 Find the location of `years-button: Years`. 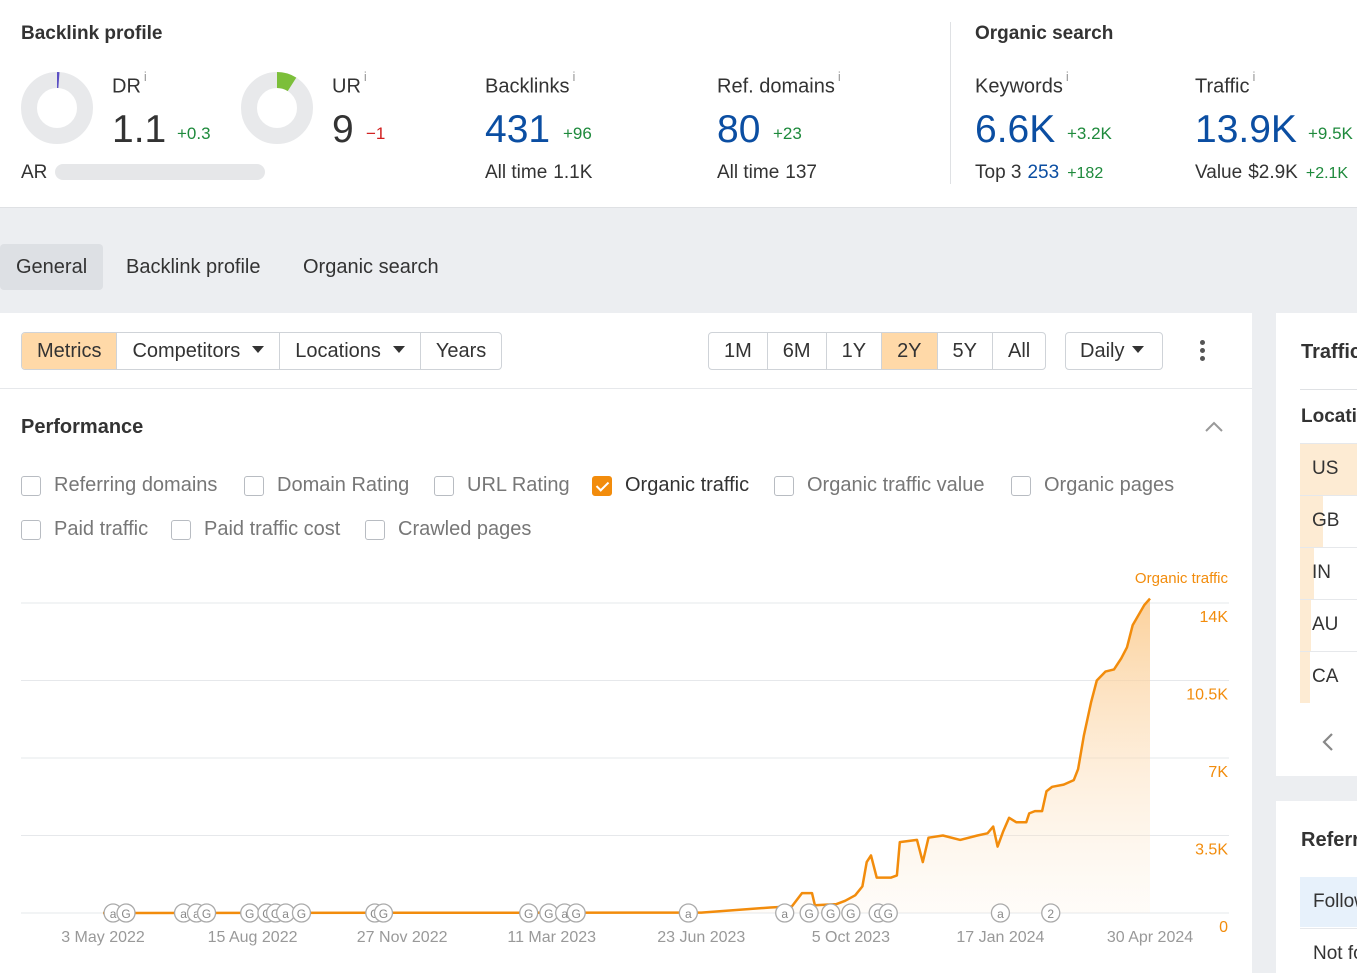

years-button: Years is located at coordinates (461, 351).